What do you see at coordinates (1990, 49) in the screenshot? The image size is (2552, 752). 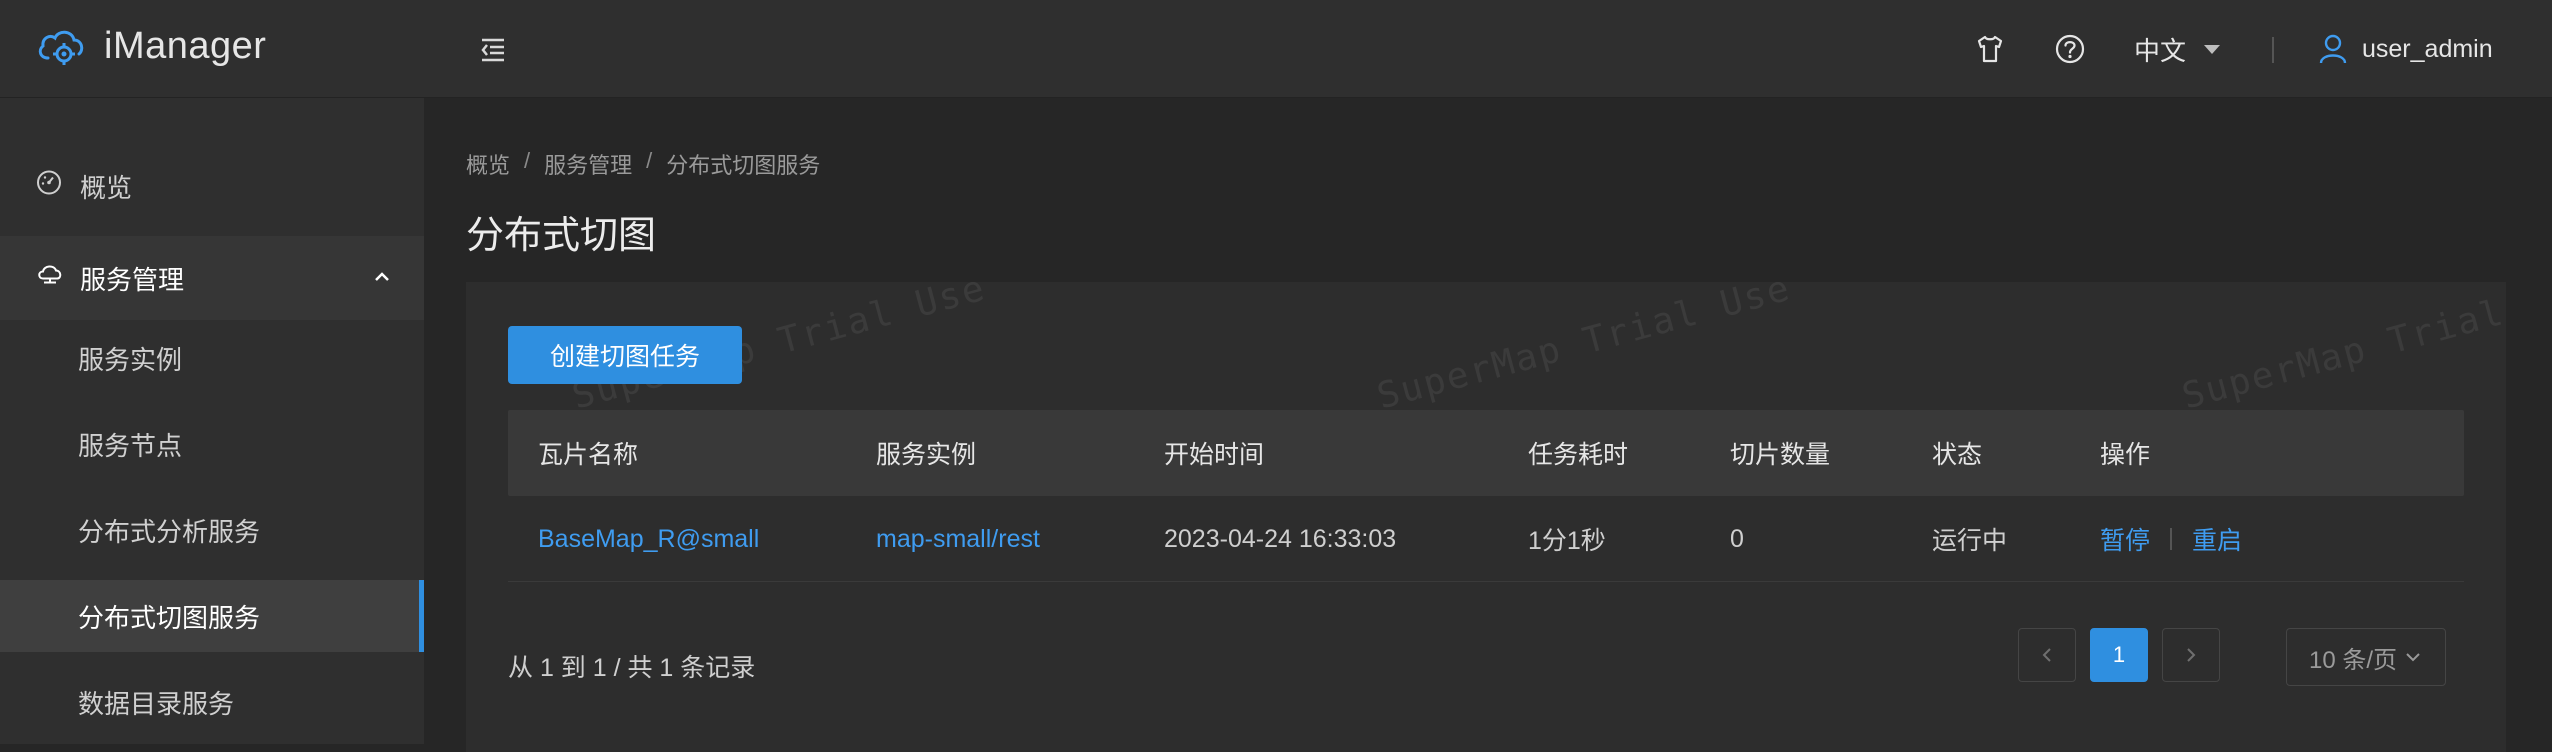 I see `theme-icon` at bounding box center [1990, 49].